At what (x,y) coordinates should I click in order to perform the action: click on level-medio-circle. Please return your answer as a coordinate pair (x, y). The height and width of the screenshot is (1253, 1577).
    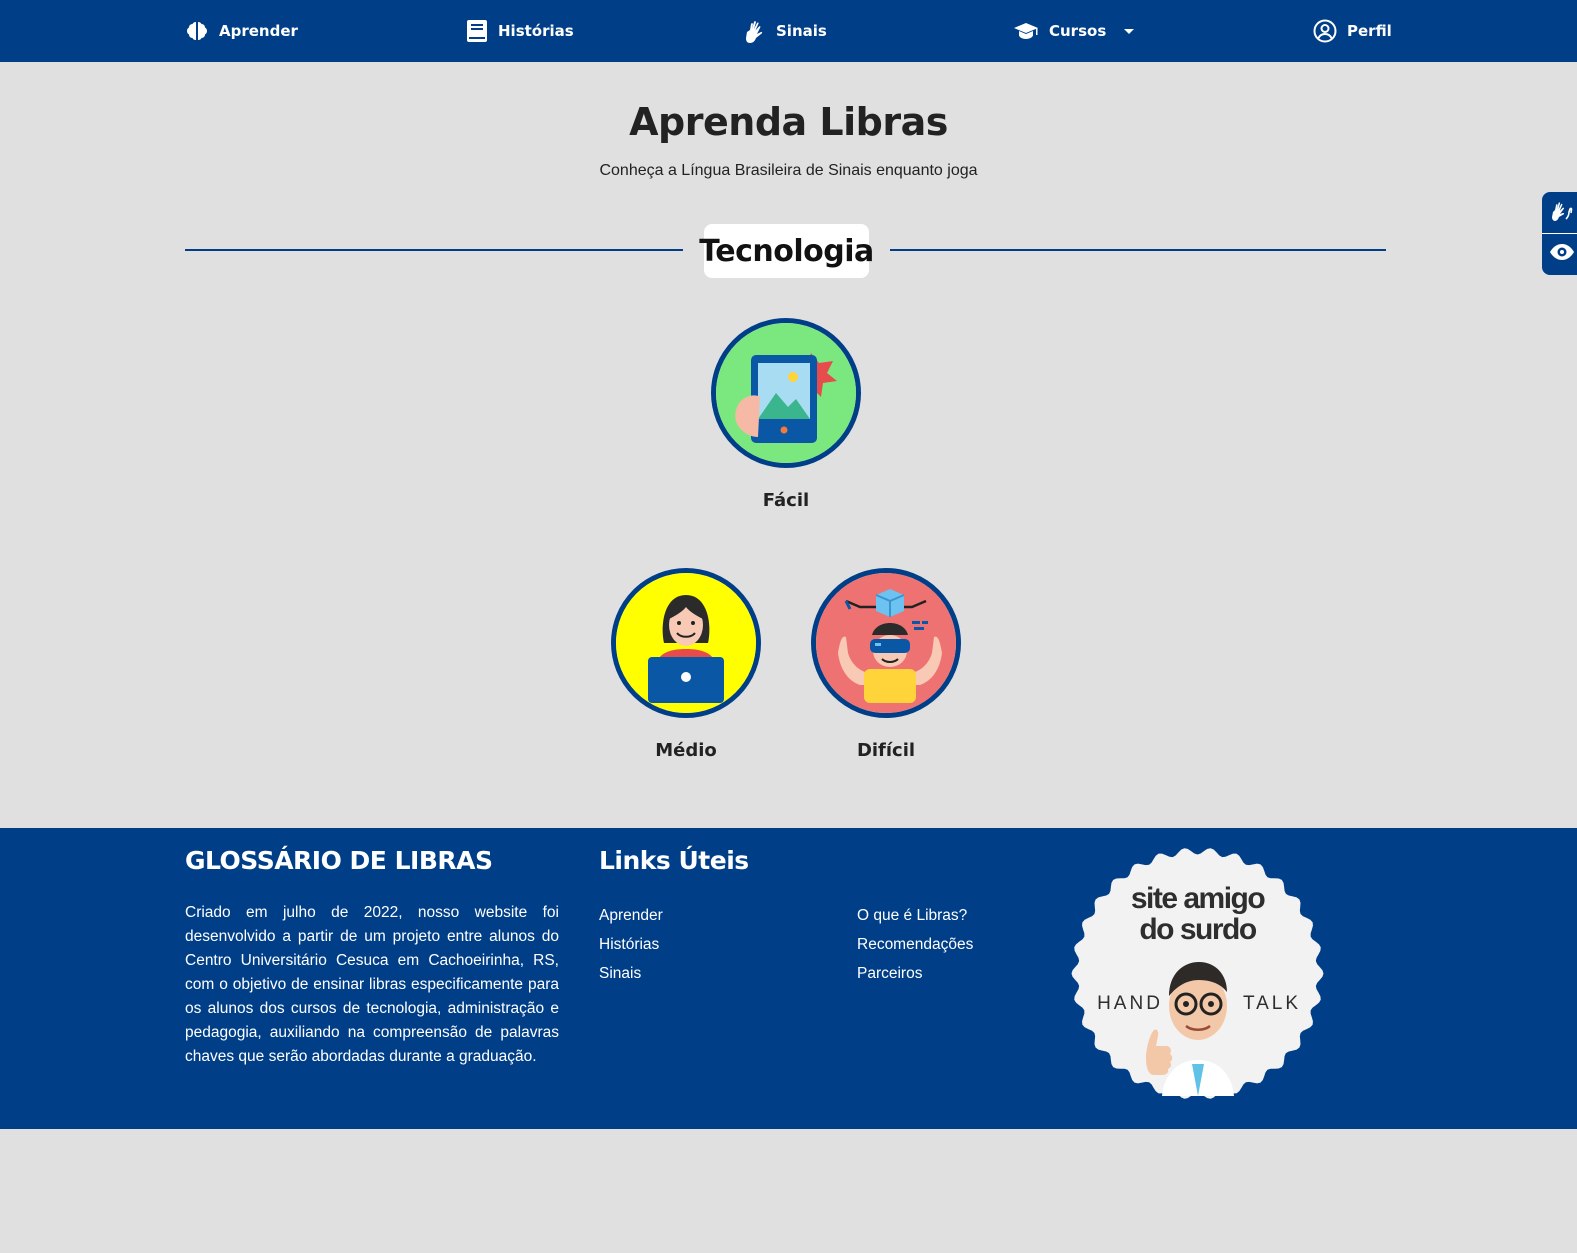
    Looking at the image, I should click on (686, 643).